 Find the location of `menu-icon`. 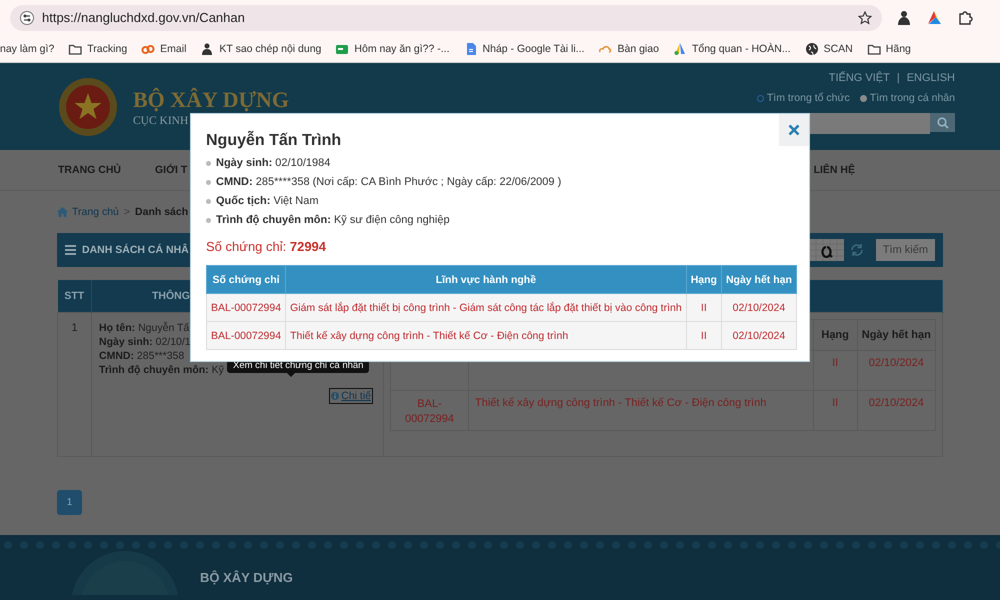

menu-icon is located at coordinates (70, 250).